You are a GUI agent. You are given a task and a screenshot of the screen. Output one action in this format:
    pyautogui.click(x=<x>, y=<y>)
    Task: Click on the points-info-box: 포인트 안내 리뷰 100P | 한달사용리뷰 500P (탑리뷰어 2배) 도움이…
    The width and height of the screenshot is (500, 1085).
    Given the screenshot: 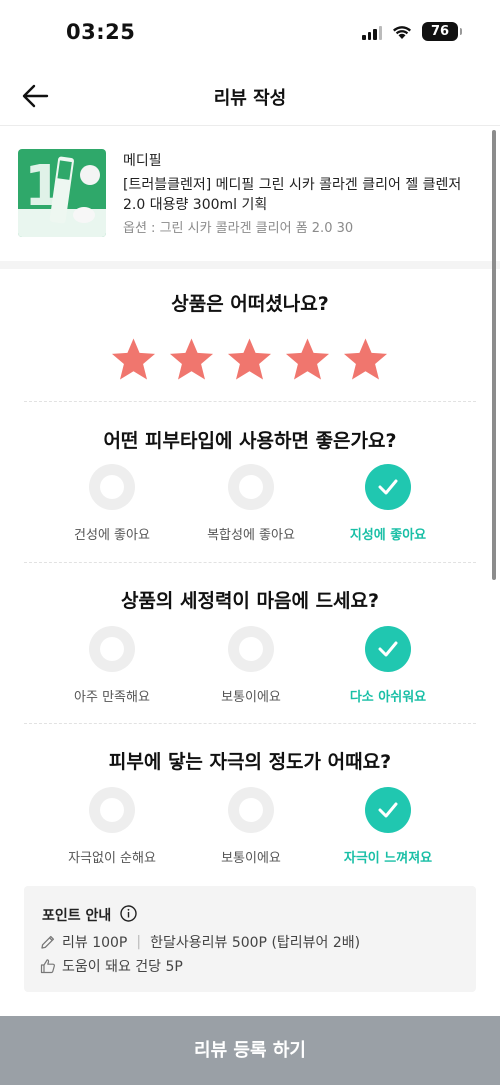 What is the action you would take?
    pyautogui.click(x=250, y=939)
    